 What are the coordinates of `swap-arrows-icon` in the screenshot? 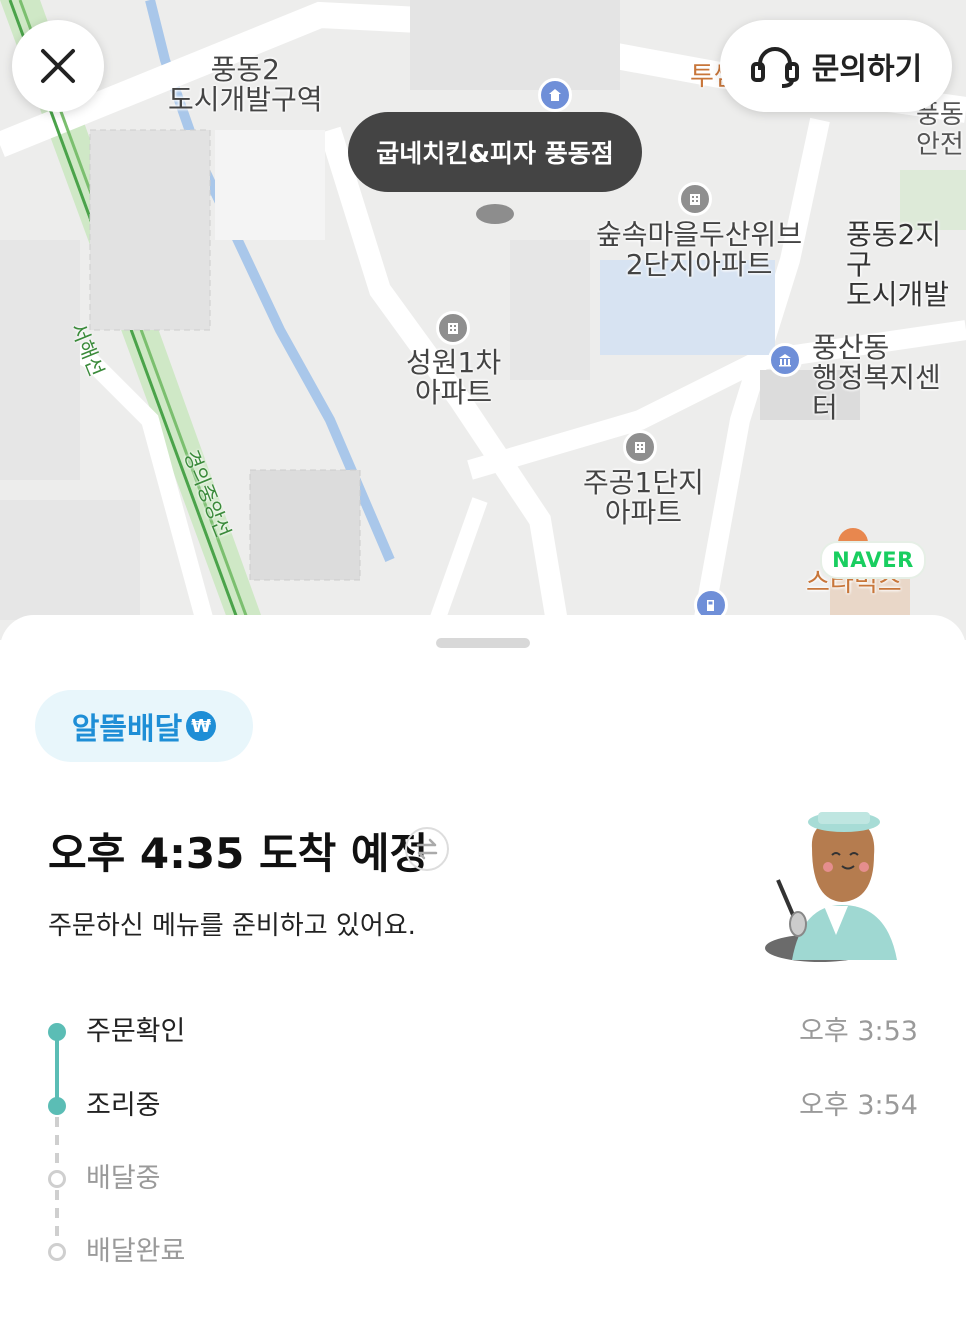 It's located at (427, 849).